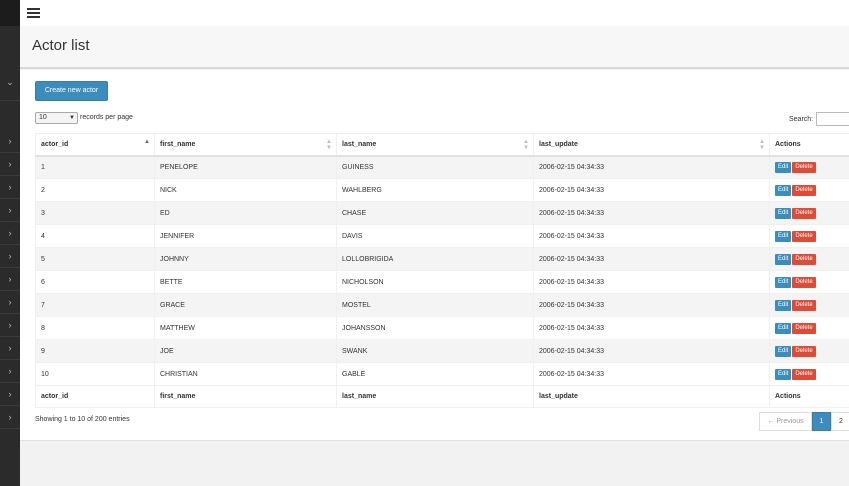 This screenshot has height=486, width=849. I want to click on cell-last-name: NICHOLSON, so click(435, 282).